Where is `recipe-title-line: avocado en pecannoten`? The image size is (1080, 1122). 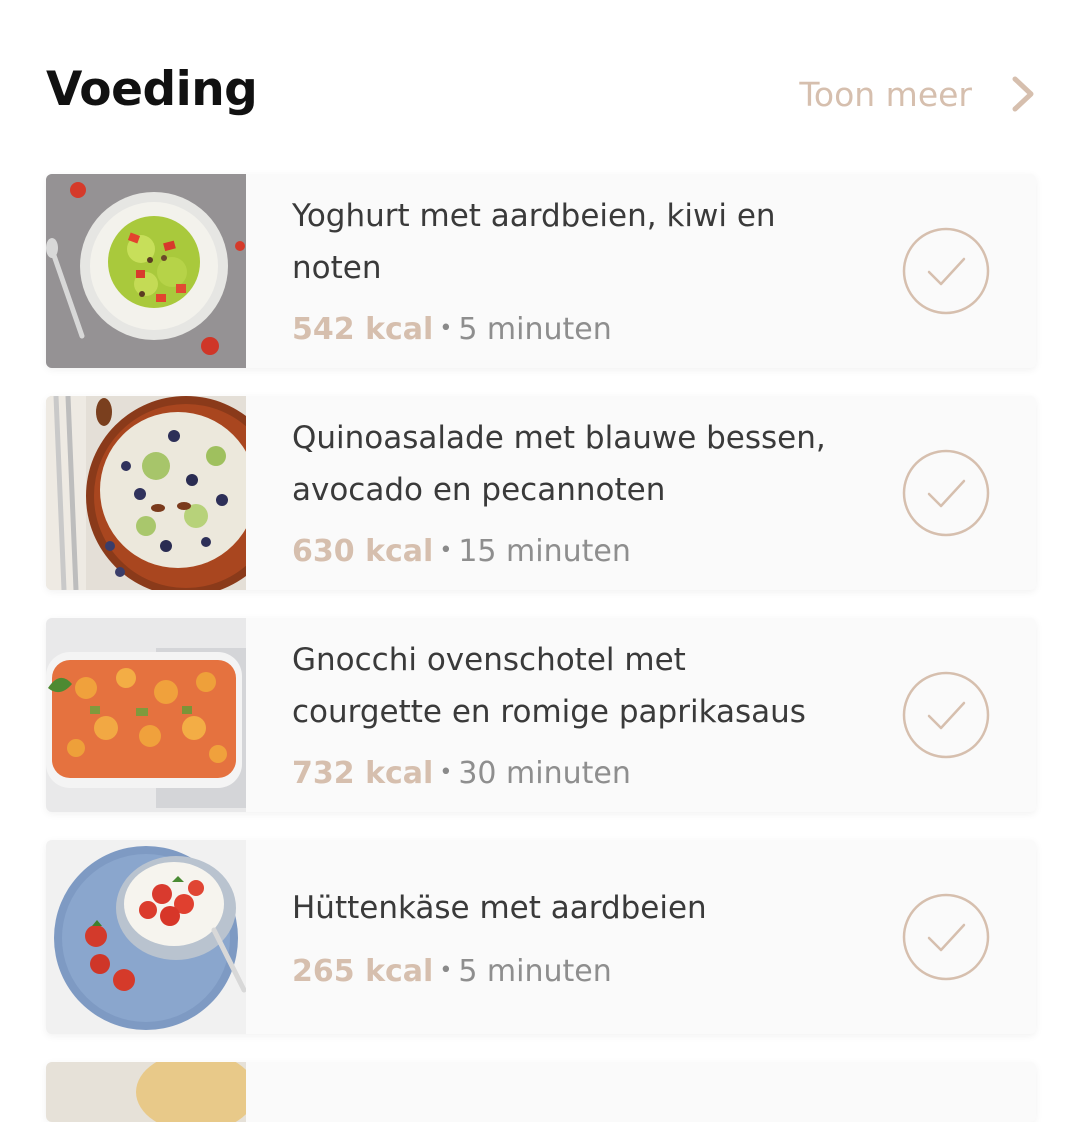 recipe-title-line: avocado en pecannoten is located at coordinates (479, 490).